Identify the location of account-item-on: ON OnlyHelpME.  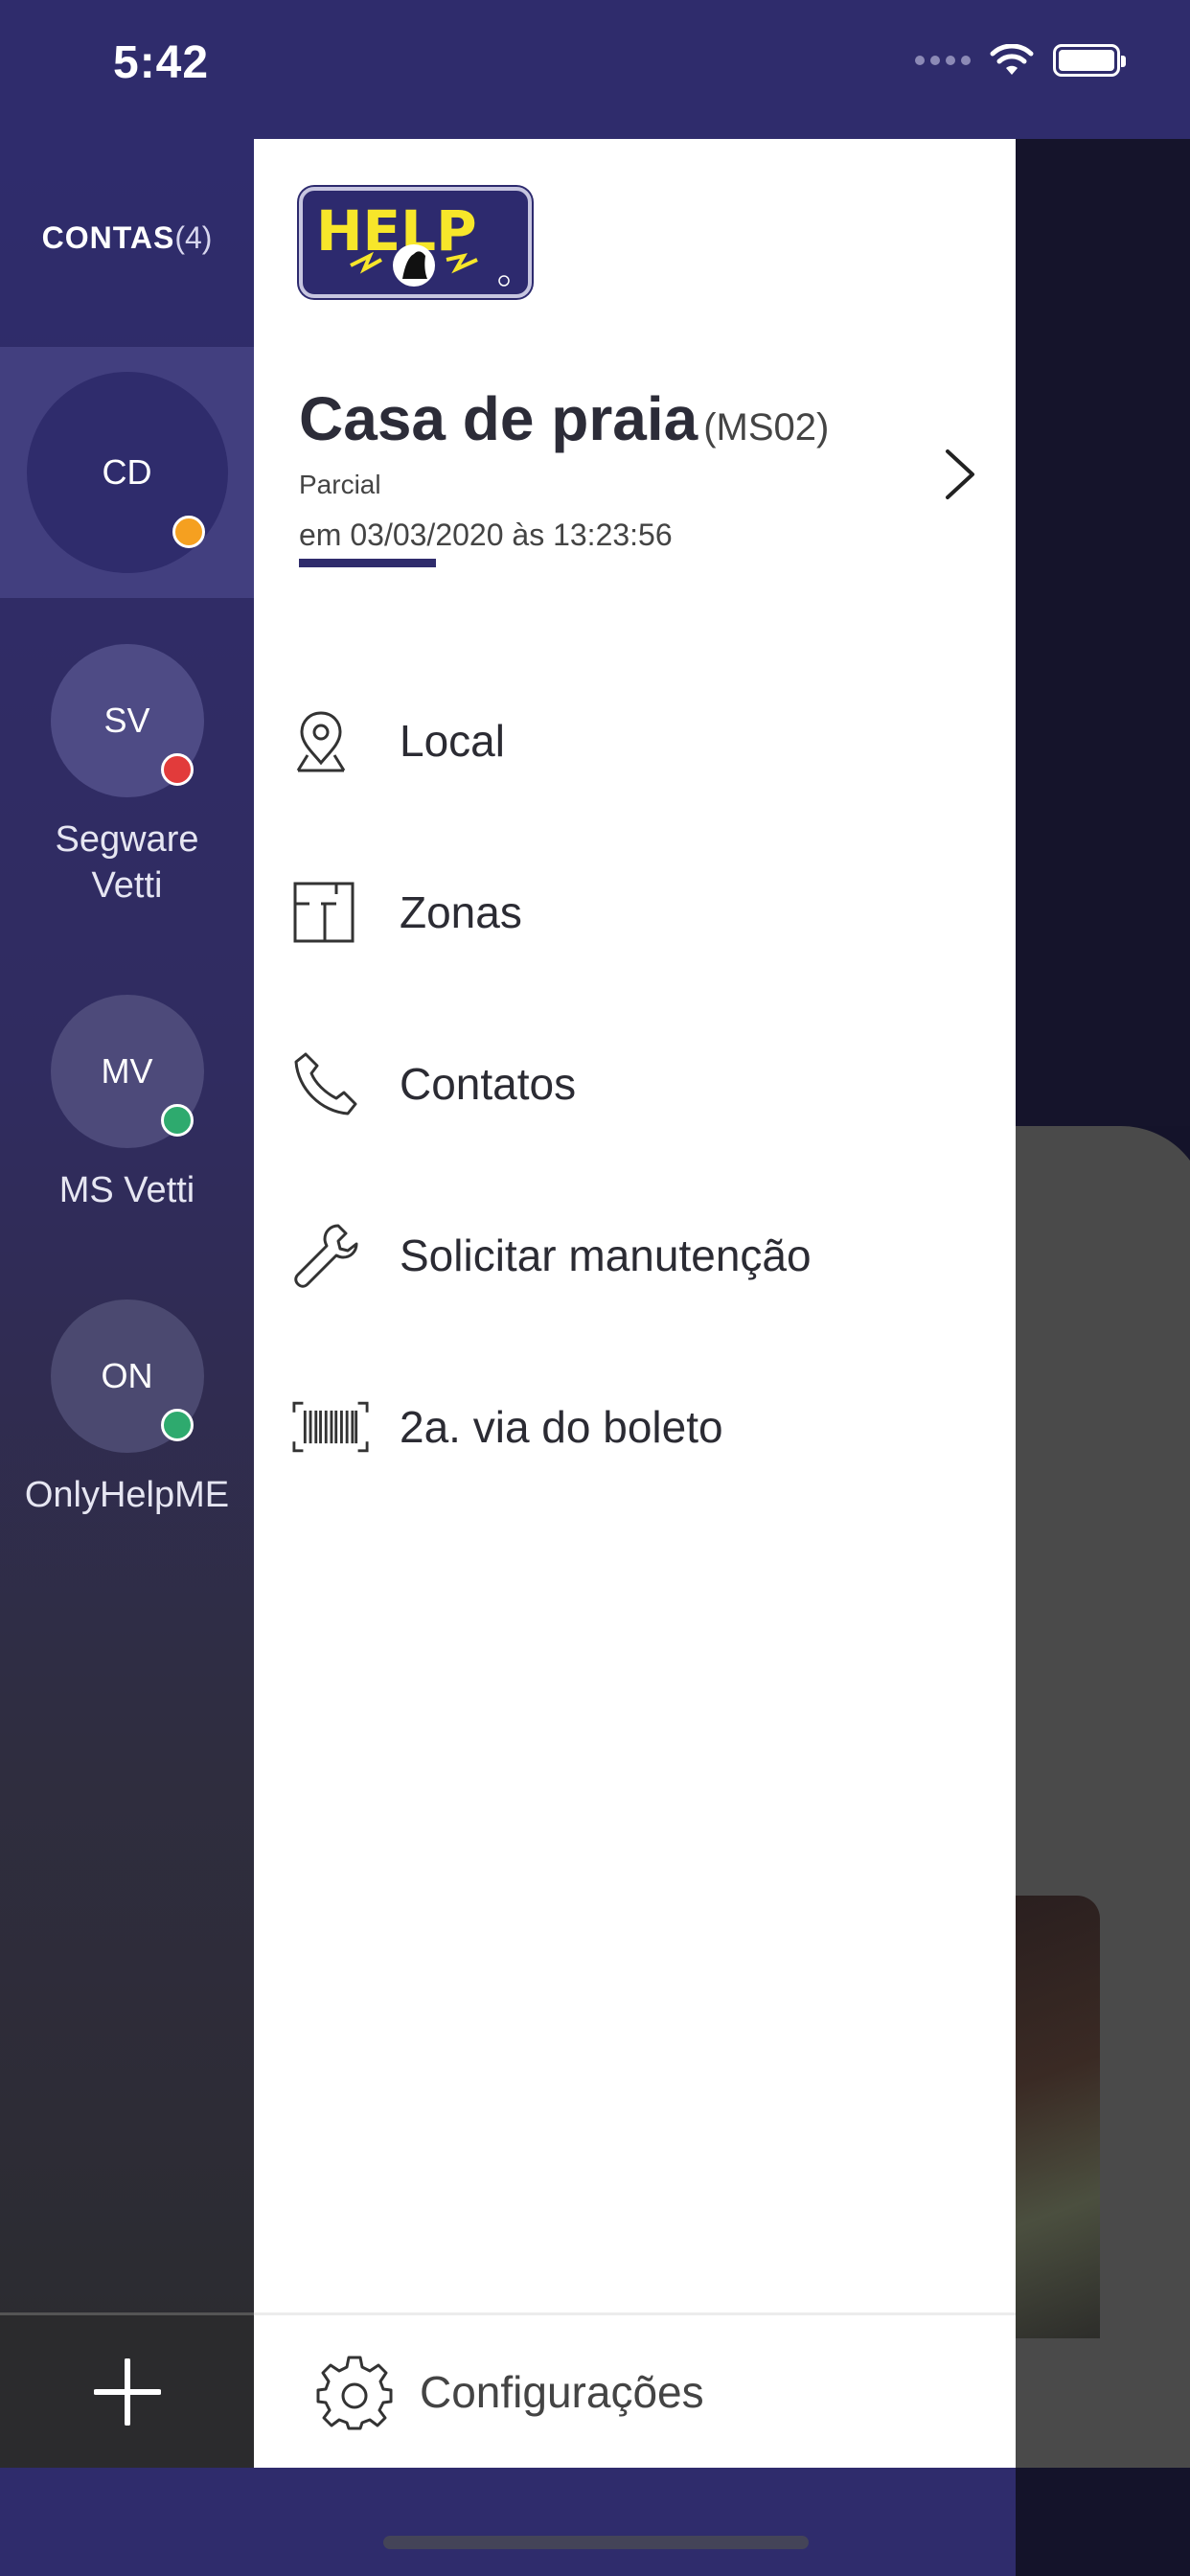
(127, 1409).